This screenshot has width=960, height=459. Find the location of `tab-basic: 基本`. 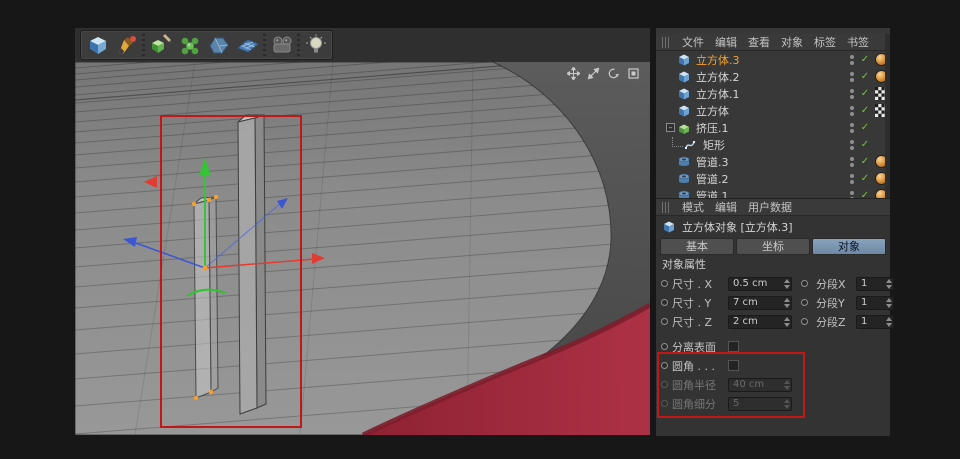

tab-basic: 基本 is located at coordinates (697, 246).